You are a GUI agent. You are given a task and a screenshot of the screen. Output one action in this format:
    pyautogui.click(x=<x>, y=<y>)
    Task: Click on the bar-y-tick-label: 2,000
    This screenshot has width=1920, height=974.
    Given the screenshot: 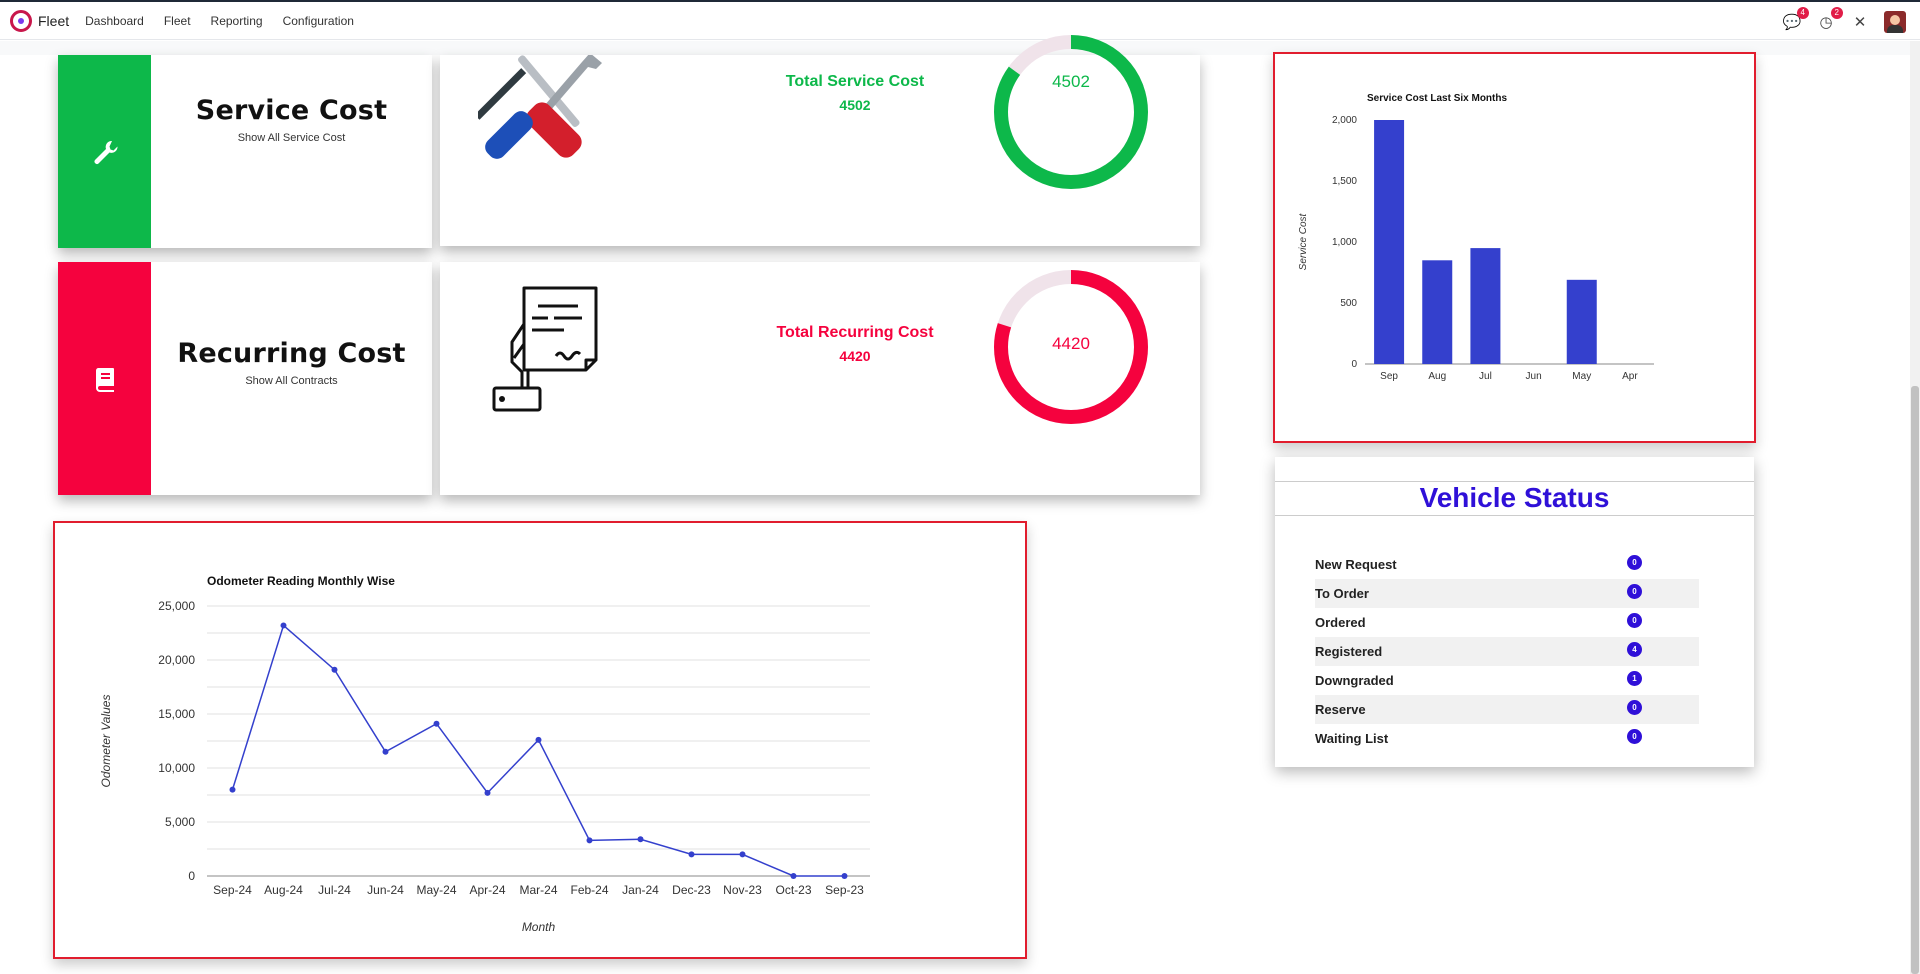 What is the action you would take?
    pyautogui.click(x=1344, y=120)
    